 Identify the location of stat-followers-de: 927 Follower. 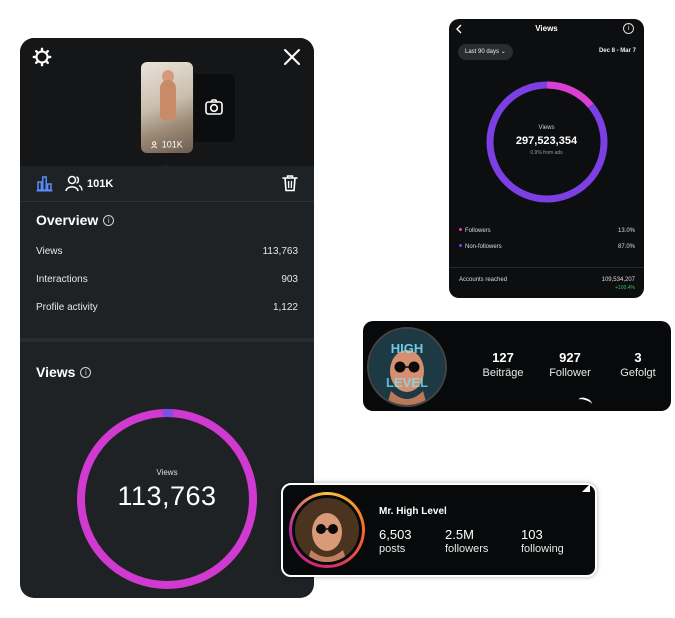
(570, 364).